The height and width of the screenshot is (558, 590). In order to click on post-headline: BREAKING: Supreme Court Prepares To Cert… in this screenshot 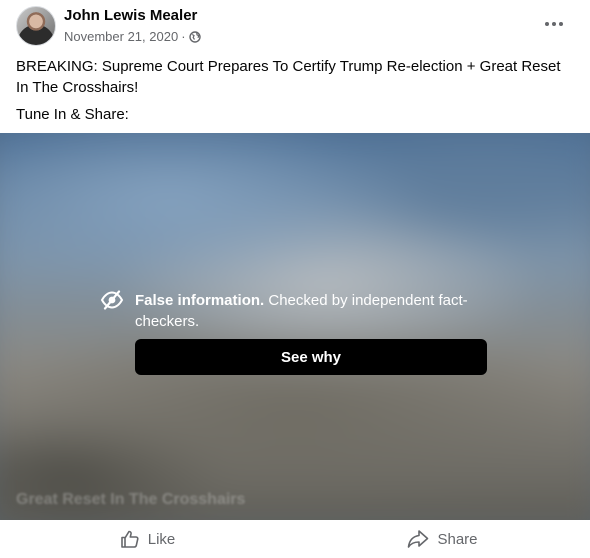, I will do `click(288, 77)`.